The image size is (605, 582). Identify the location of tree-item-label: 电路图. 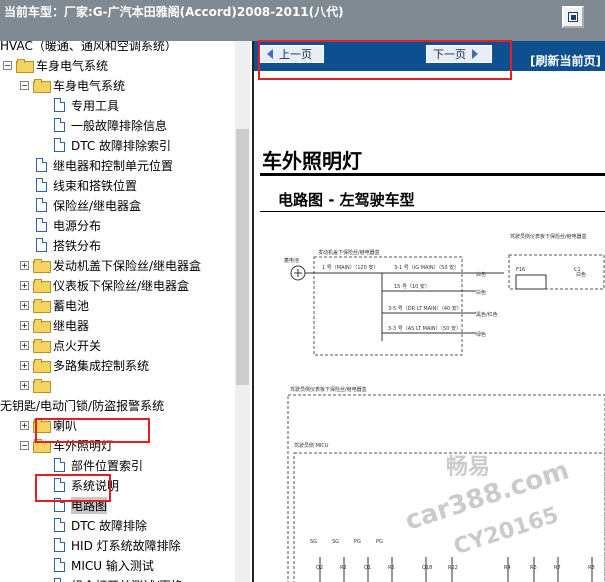
(89, 505).